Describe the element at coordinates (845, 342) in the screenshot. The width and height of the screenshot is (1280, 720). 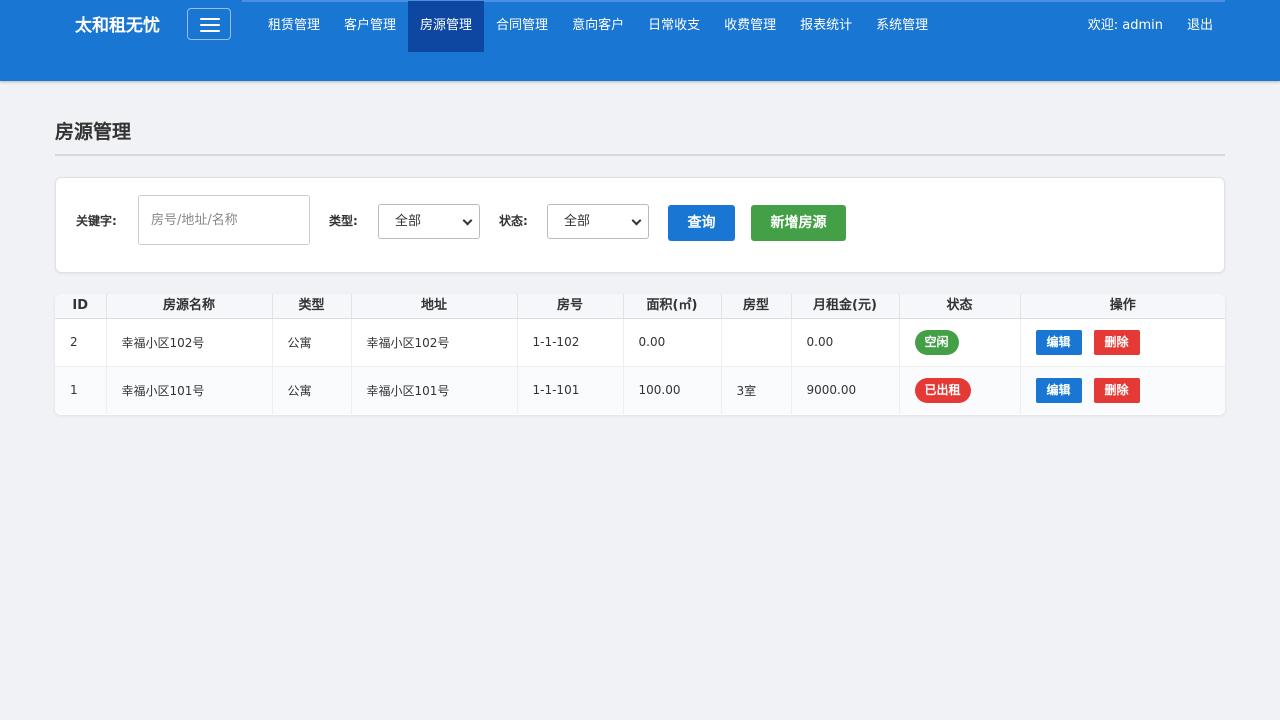
I see `cell-rent: 0.00` at that location.